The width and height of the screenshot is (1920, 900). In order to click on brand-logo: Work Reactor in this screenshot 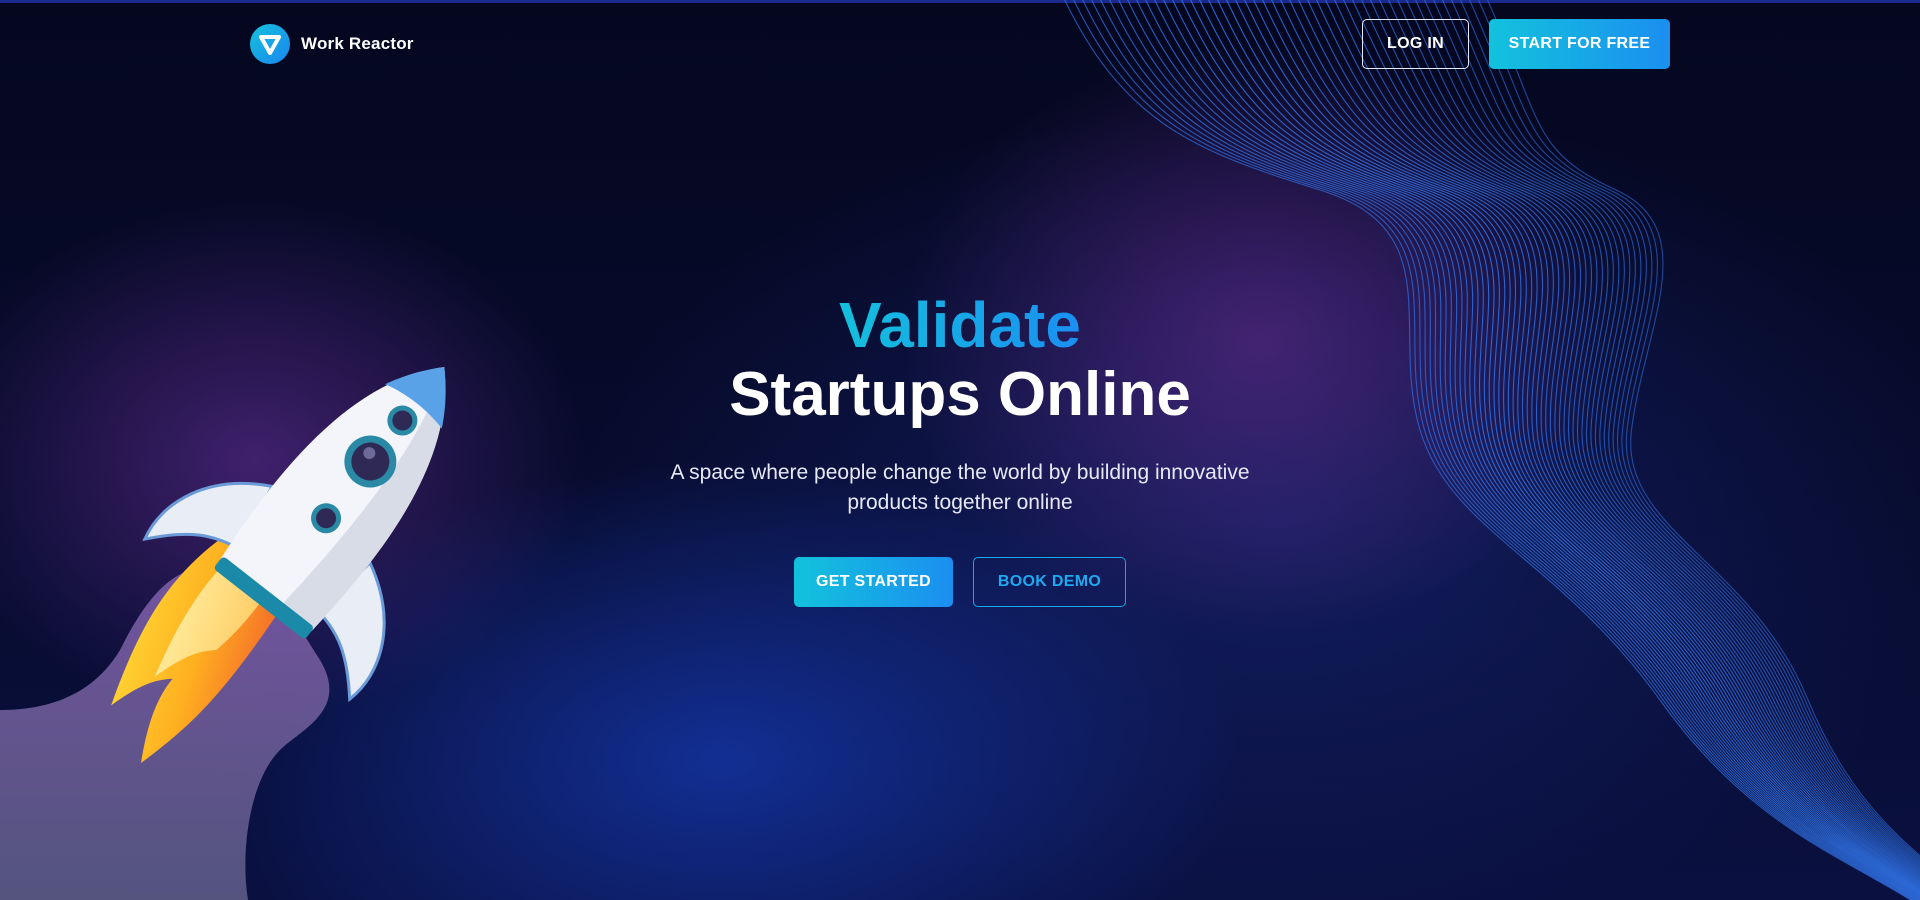, I will do `click(332, 44)`.